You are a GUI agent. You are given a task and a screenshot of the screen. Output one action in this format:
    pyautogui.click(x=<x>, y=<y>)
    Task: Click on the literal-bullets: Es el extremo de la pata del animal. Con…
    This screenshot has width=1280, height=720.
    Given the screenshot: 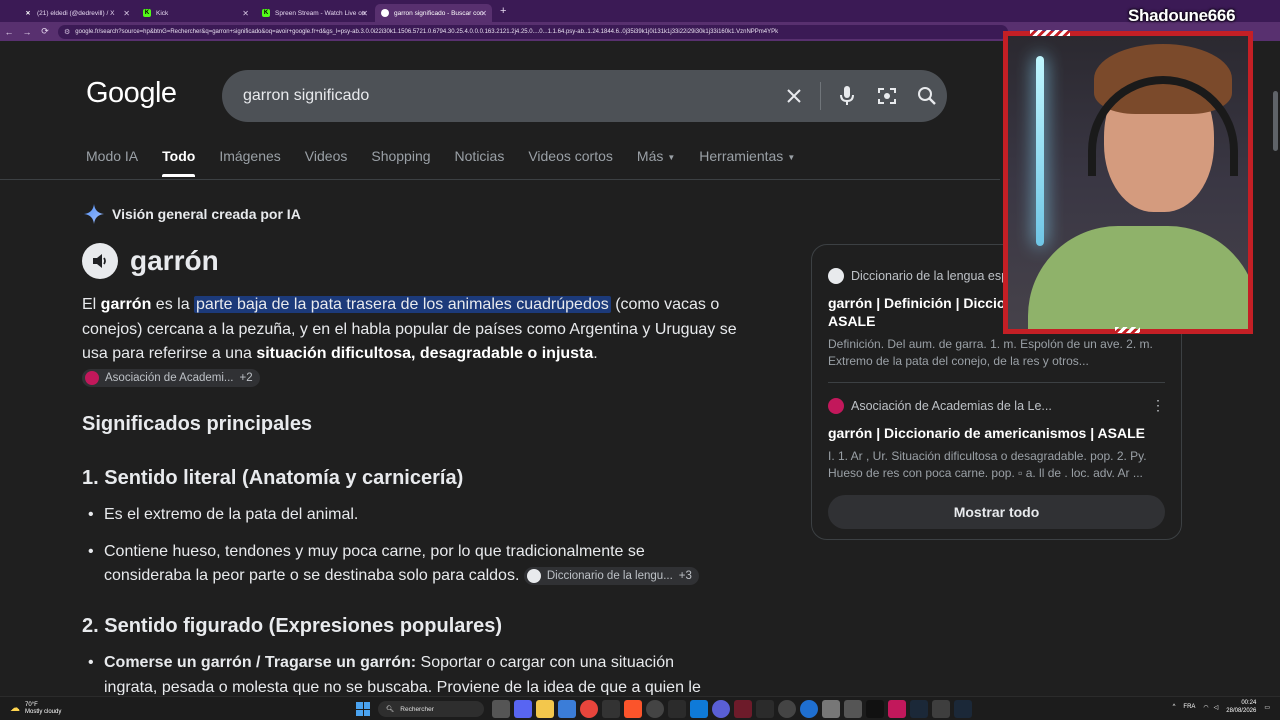 What is the action you would take?
    pyautogui.click(x=406, y=552)
    